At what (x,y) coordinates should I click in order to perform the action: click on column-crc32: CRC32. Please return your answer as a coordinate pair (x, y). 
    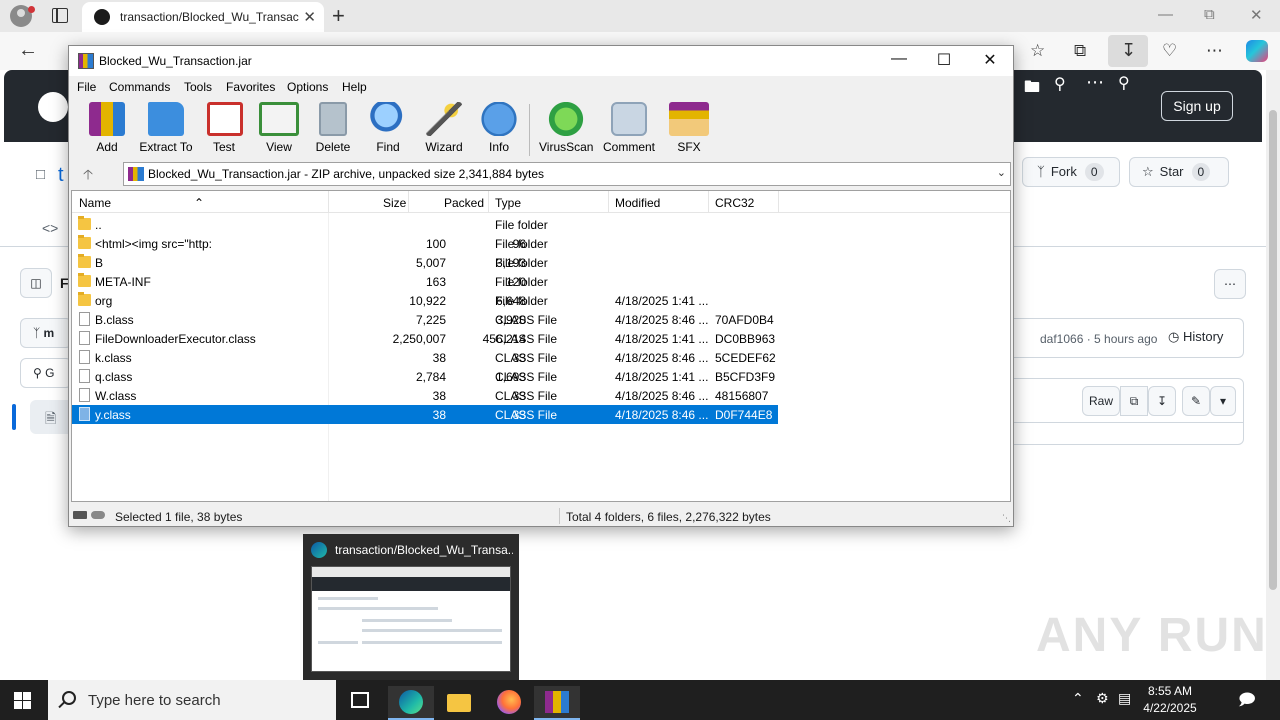
    Looking at the image, I should click on (734, 203).